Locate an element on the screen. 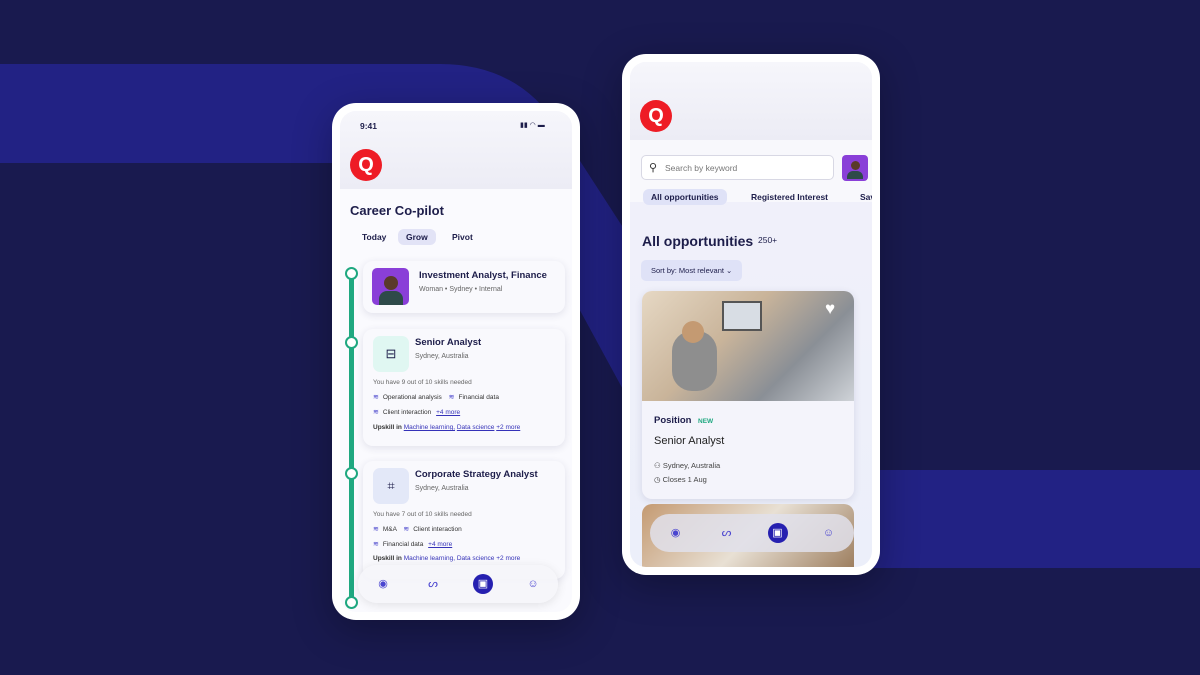  status-time: 9:41 is located at coordinates (369, 126).